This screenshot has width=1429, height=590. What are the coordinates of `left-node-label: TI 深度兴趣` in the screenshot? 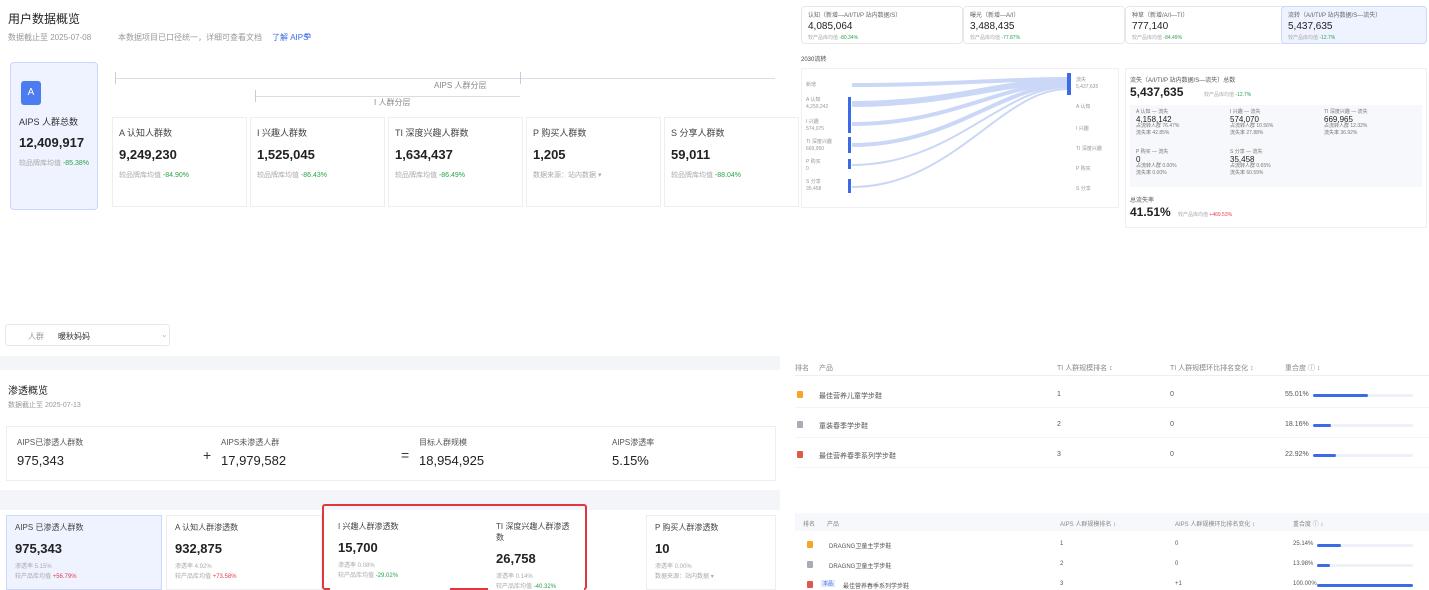 It's located at (819, 142).